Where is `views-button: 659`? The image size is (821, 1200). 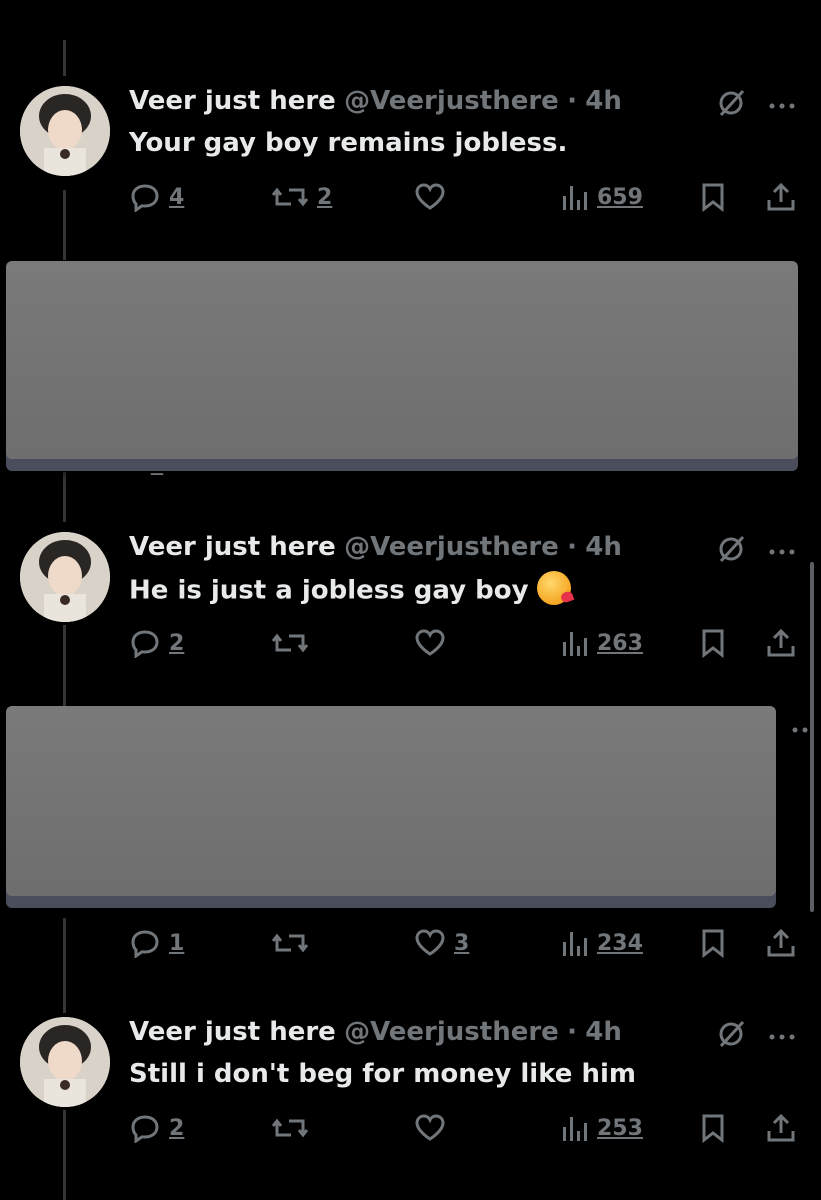
views-button: 659 is located at coordinates (601, 197).